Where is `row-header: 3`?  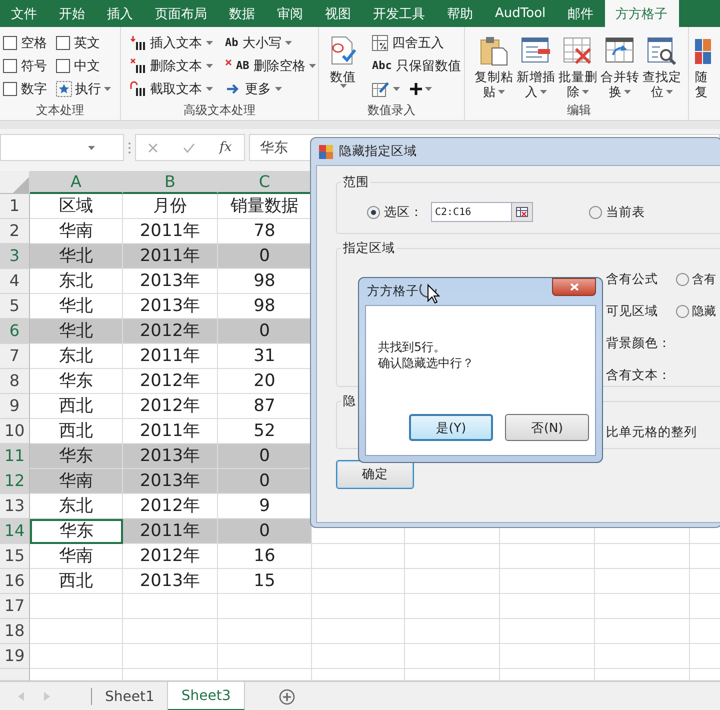 row-header: 3 is located at coordinates (15, 256).